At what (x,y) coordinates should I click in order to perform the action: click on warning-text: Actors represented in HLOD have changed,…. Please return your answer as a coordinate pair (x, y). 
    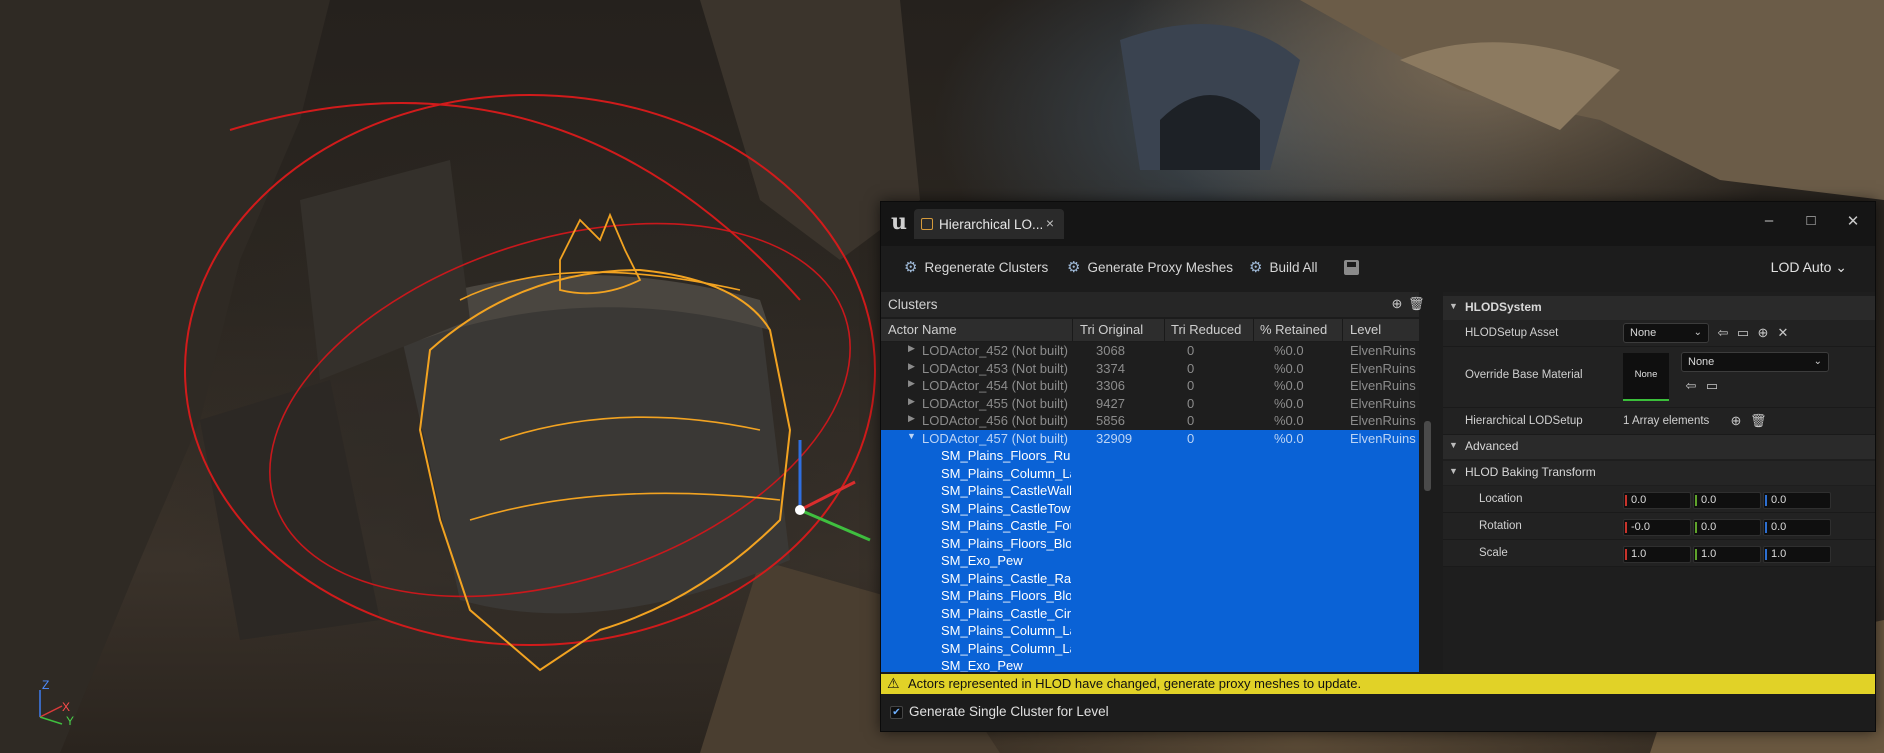
    Looking at the image, I should click on (1135, 683).